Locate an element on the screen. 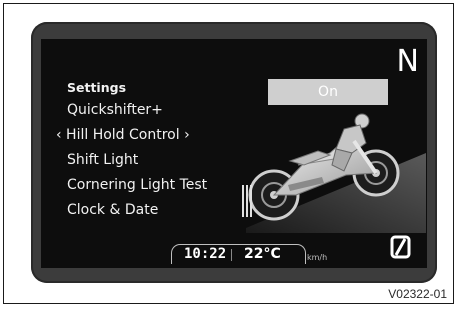 This screenshot has height=309, width=459. ambient-temperature: 22°C is located at coordinates (262, 254).